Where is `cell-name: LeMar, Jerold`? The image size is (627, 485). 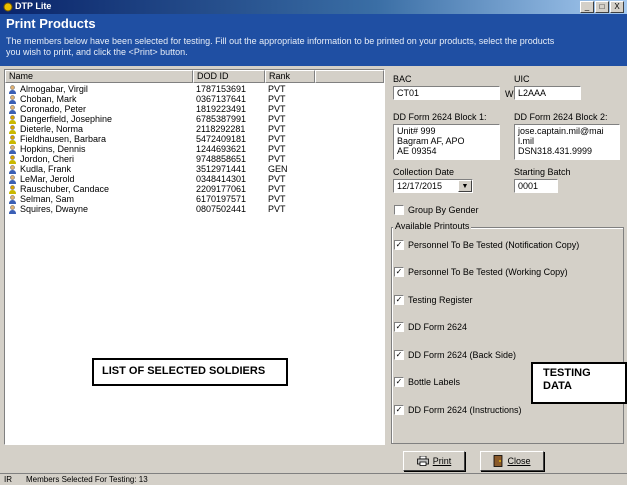
cell-name: LeMar, Jerold is located at coordinates (99, 179).